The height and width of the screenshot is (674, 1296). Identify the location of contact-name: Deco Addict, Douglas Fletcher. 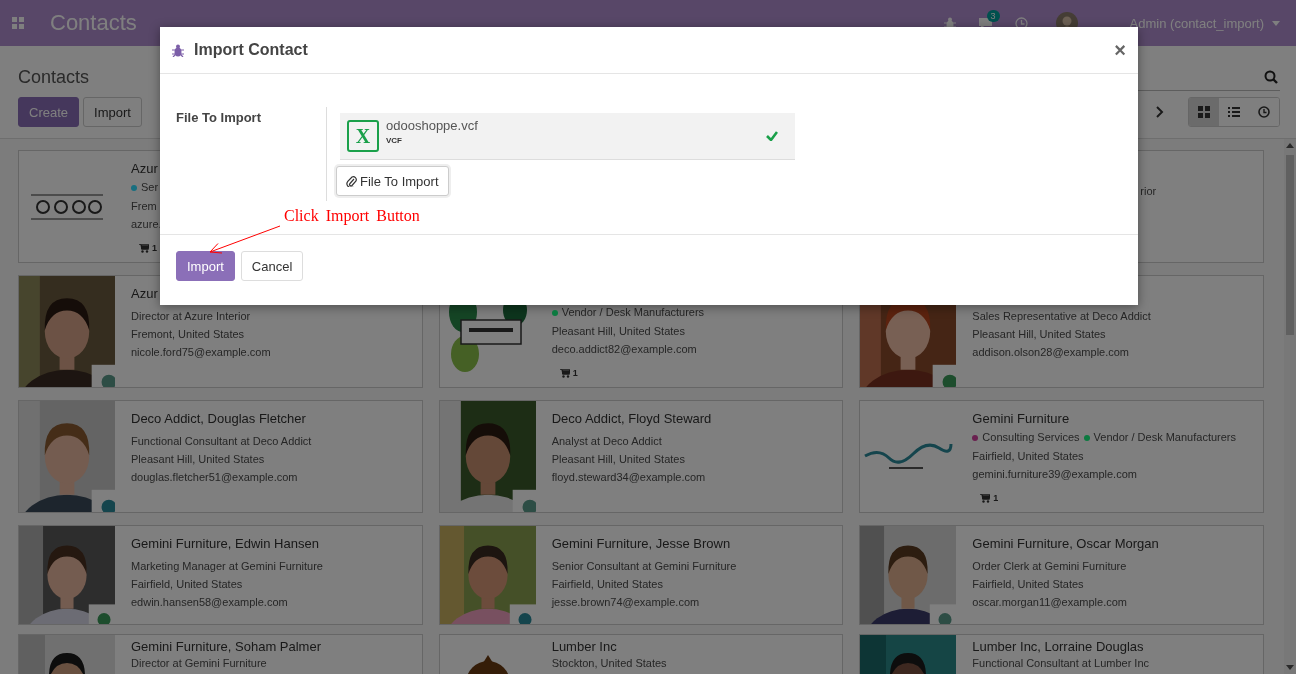
(219, 419).